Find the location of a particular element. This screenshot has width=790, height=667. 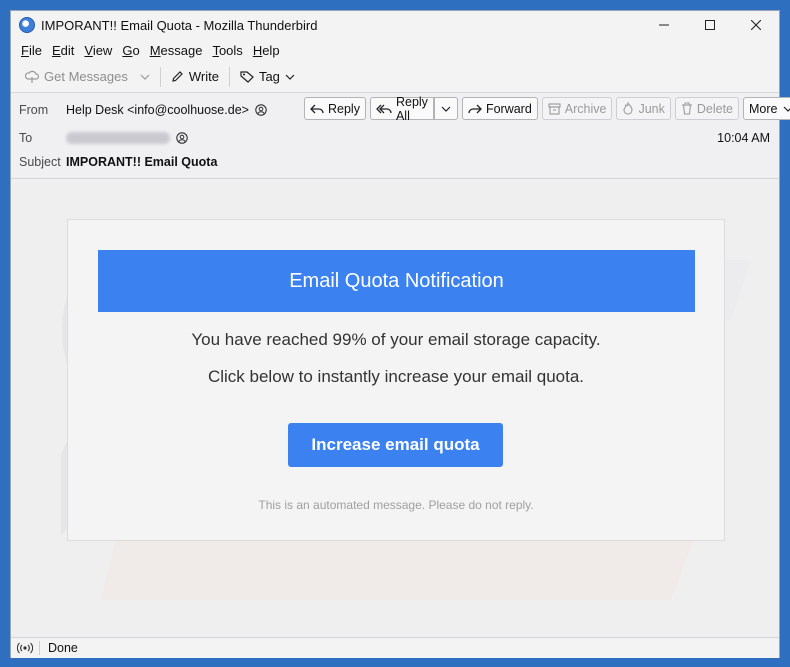

junk-button: Junk is located at coordinates (643, 108).